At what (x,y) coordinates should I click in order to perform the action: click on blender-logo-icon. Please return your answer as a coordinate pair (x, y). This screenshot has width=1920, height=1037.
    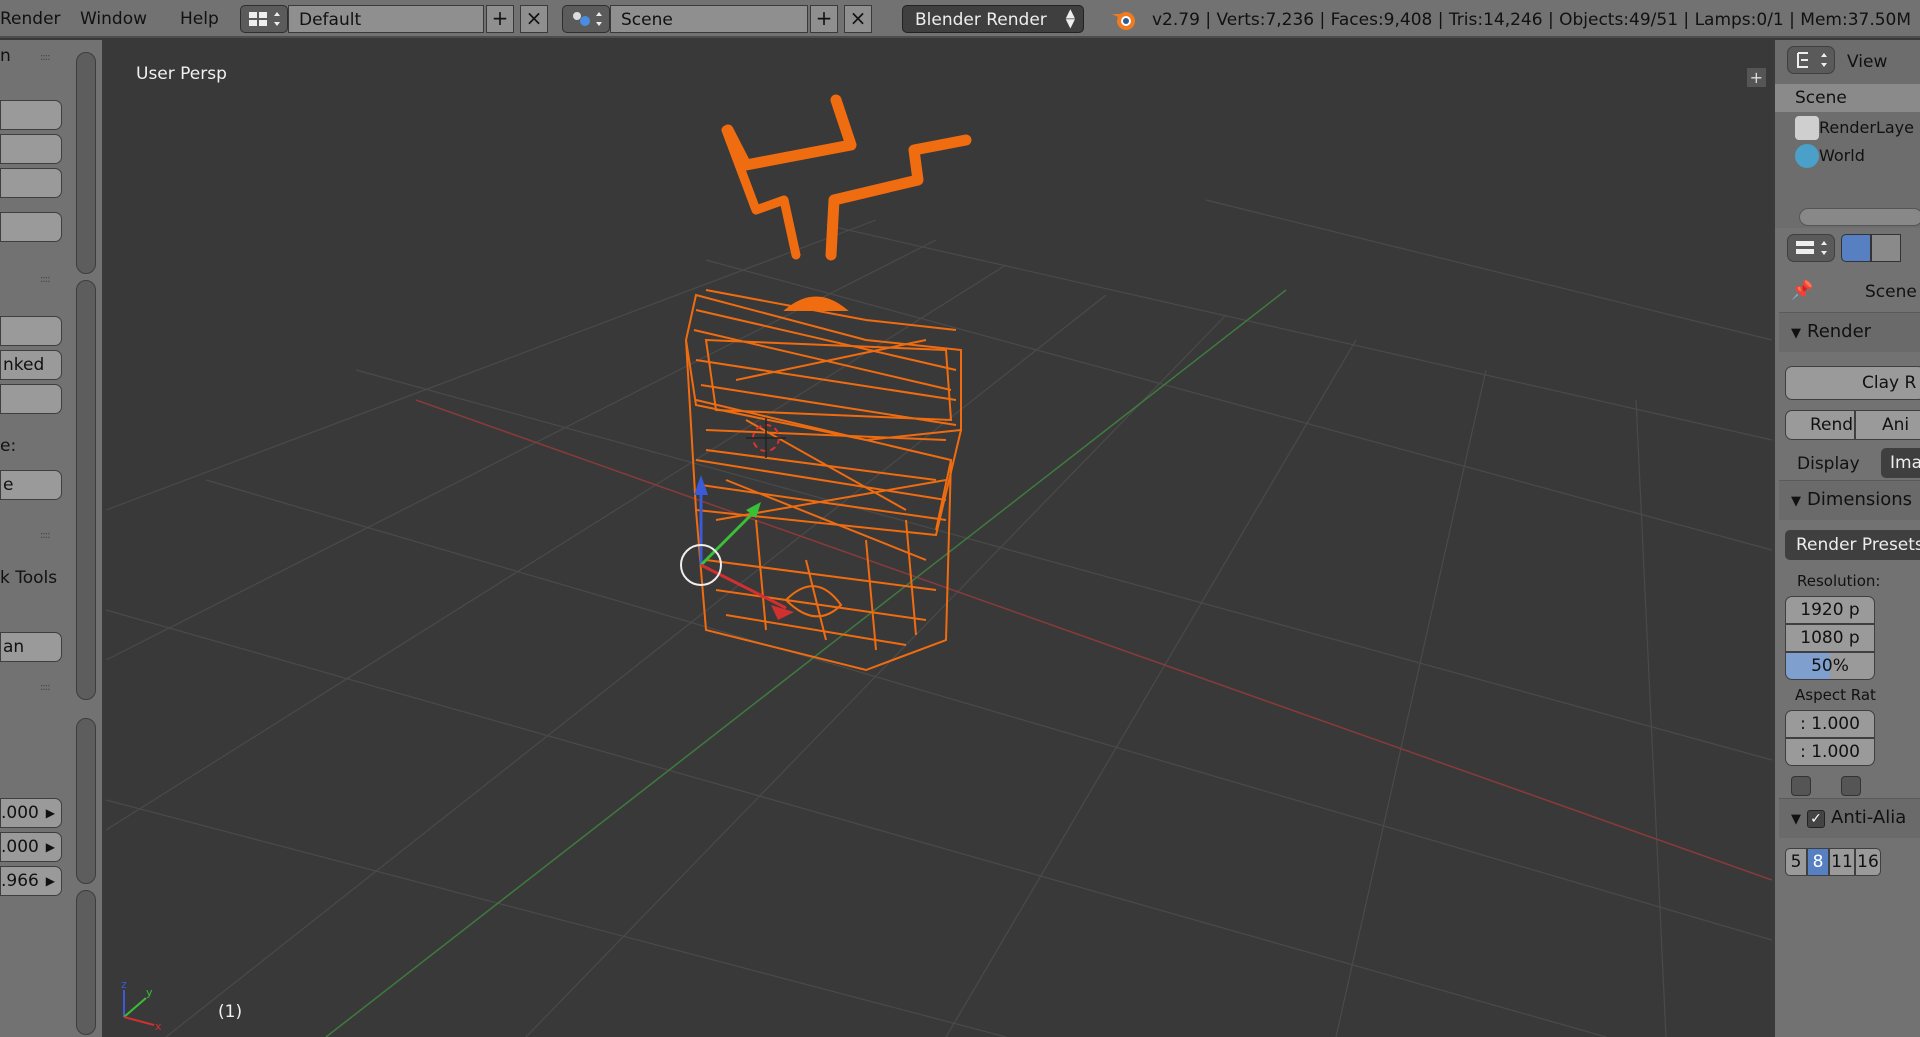
    Looking at the image, I should click on (1123, 21).